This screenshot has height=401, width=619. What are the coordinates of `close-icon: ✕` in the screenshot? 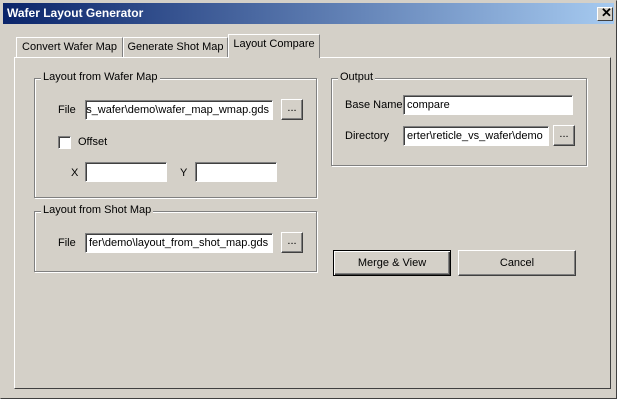 It's located at (606, 12).